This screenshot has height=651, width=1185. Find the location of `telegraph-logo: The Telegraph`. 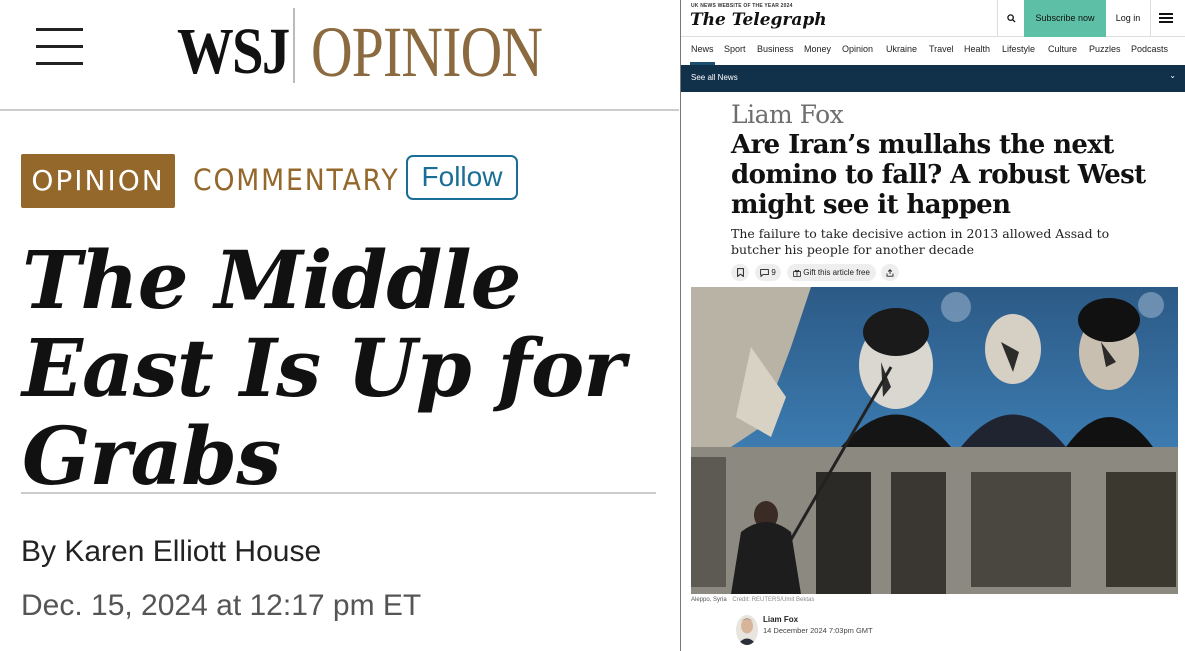

telegraph-logo: The Telegraph is located at coordinates (758, 20).